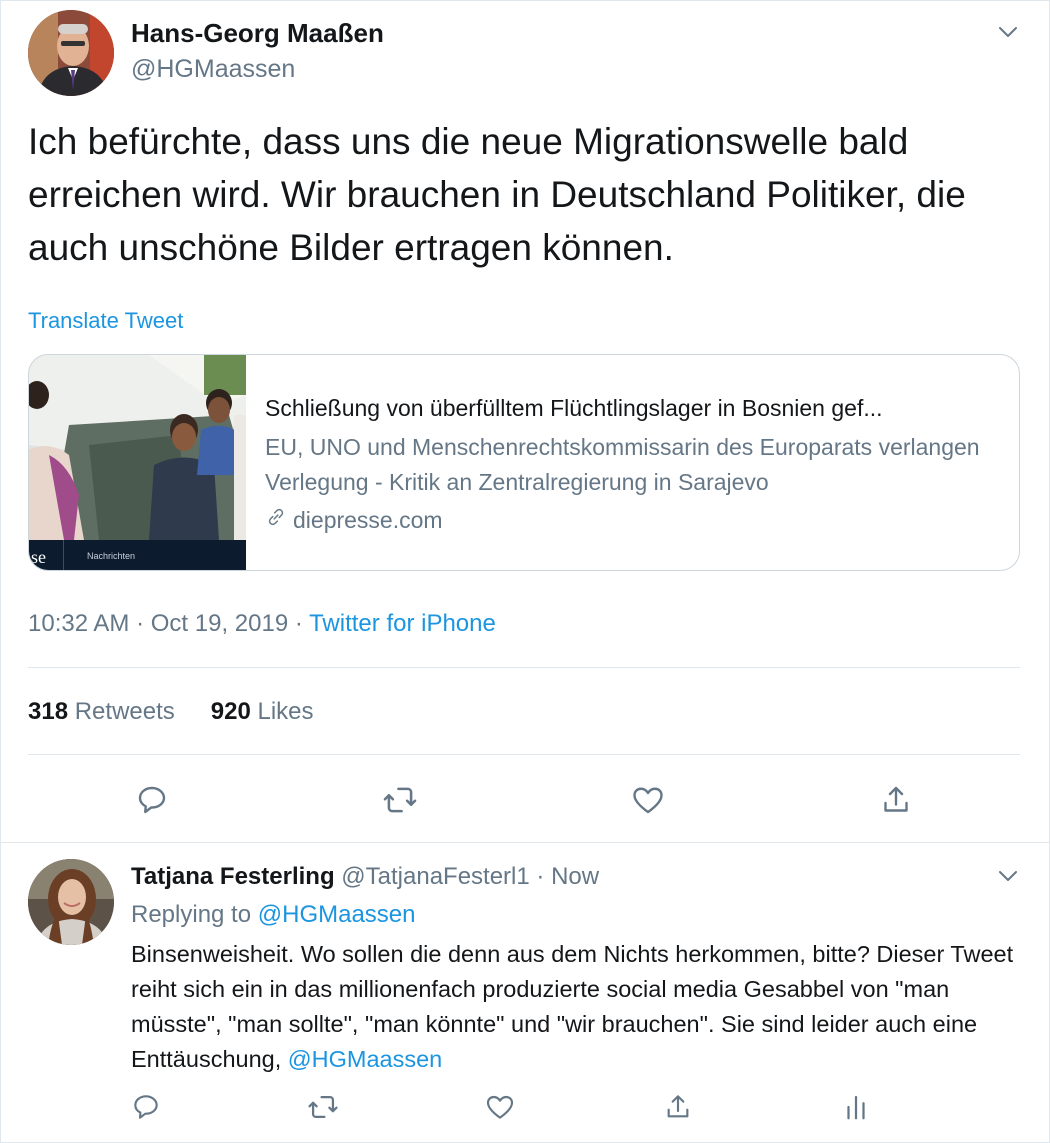  I want to click on reply-text-mention: @HGMaassen, so click(365, 1059).